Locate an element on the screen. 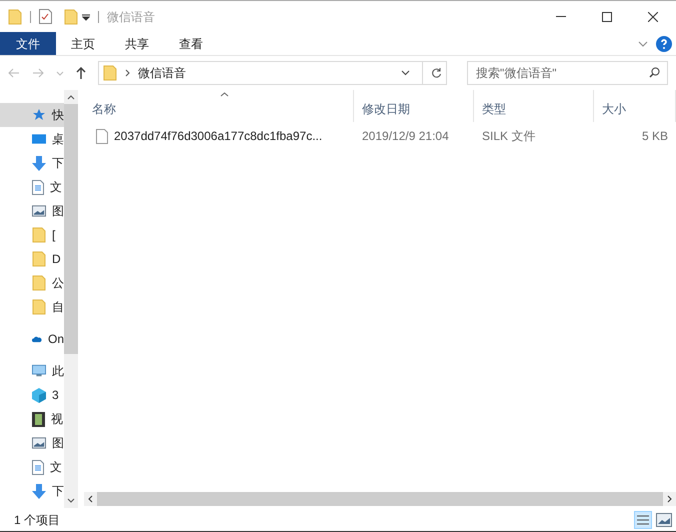 Image resolution: width=676 pixels, height=532 pixels. cube-icon is located at coordinates (39, 395).